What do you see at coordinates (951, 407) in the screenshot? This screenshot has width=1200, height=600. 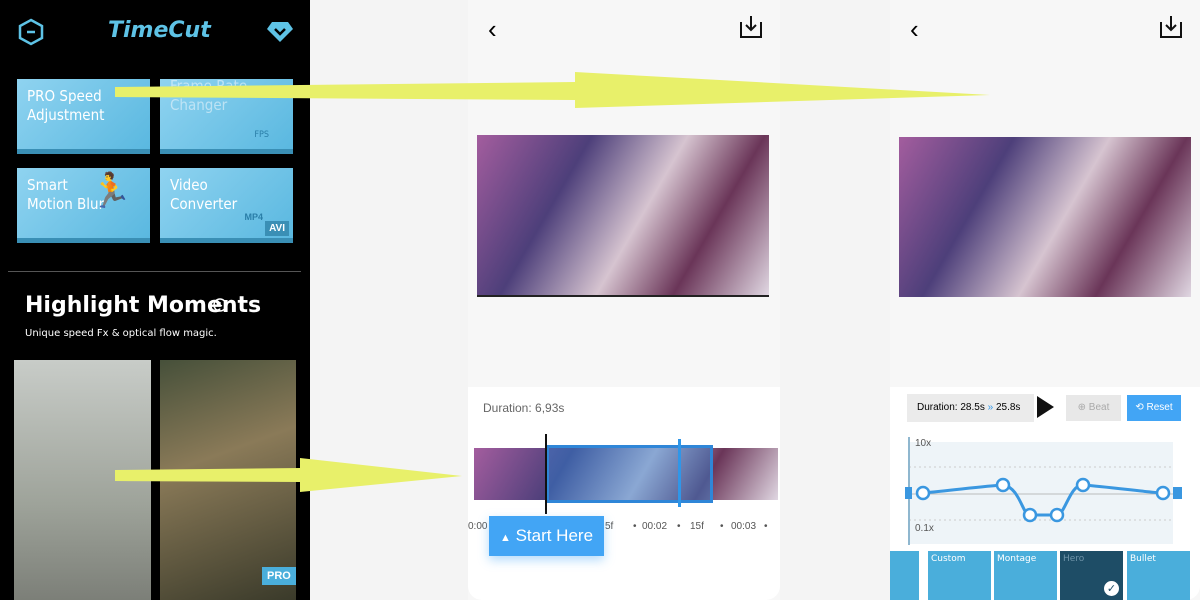 I see `duration-from: Duration: 28.5s` at bounding box center [951, 407].